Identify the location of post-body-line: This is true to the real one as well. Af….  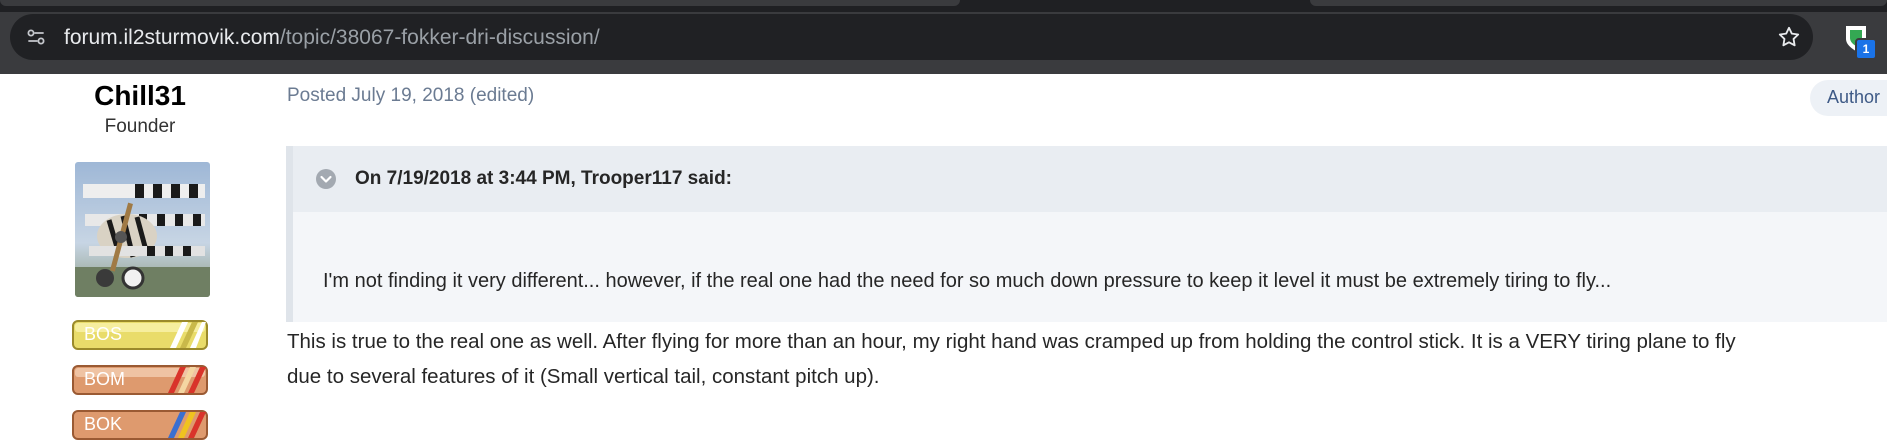
(1011, 341).